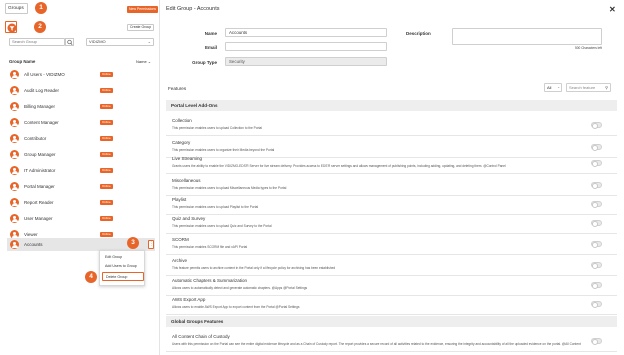 The image size is (624, 355). What do you see at coordinates (582, 87) in the screenshot?
I see `features-search-placeholder: Search feature` at bounding box center [582, 87].